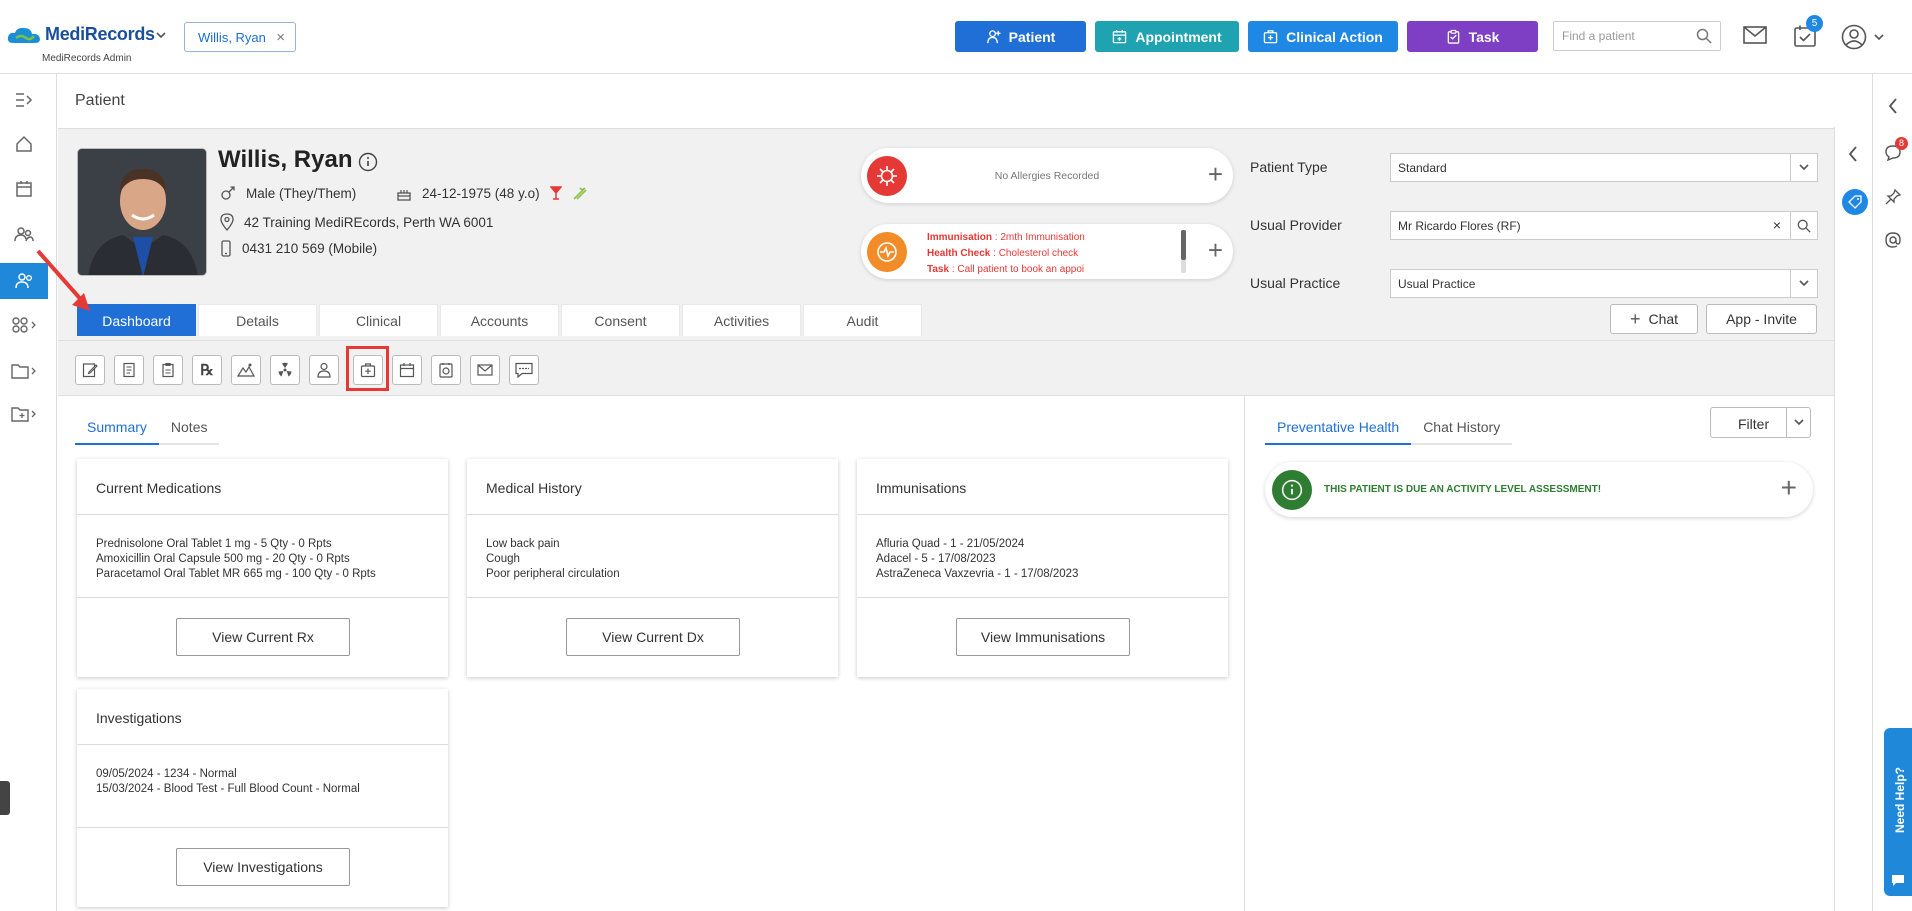 The image size is (1912, 911). Describe the element at coordinates (129, 370) in the screenshot. I see `document-list-icon` at that location.